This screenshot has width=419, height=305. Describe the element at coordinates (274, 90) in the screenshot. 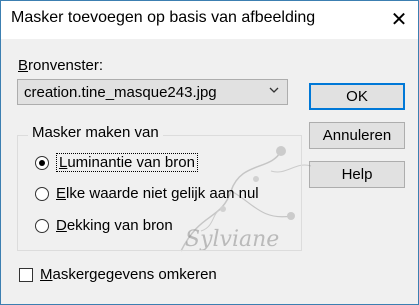

I see `chevron-down-icon` at that location.